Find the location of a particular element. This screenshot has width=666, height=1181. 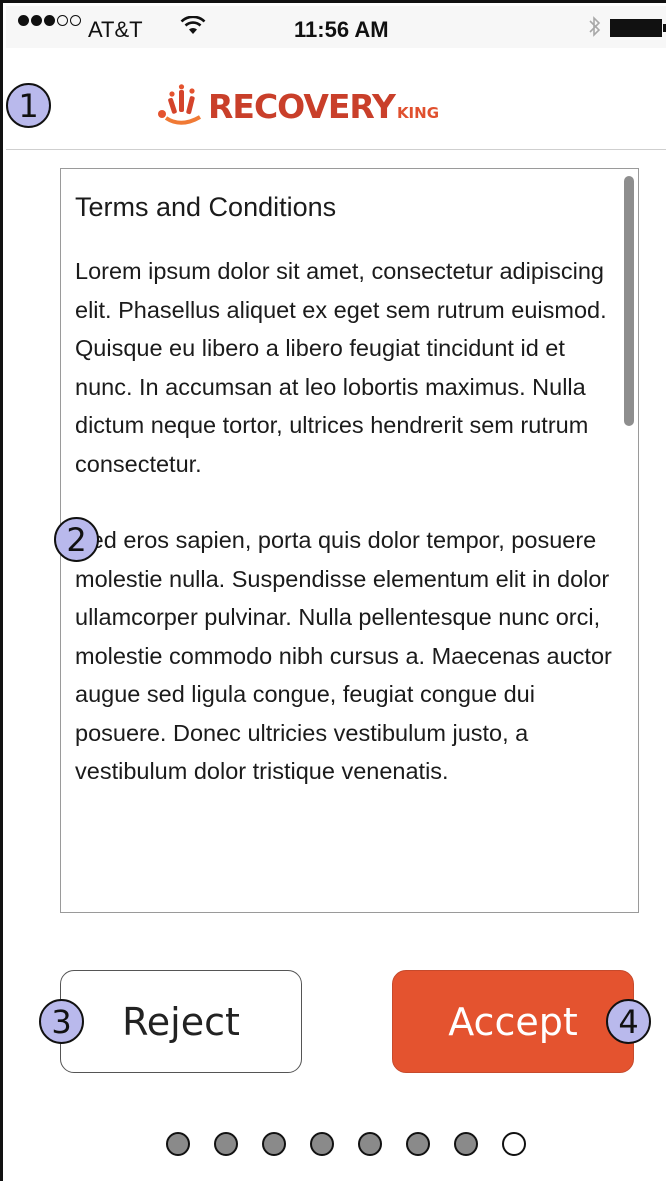

annotation-badge-2: 2 is located at coordinates (76, 539).